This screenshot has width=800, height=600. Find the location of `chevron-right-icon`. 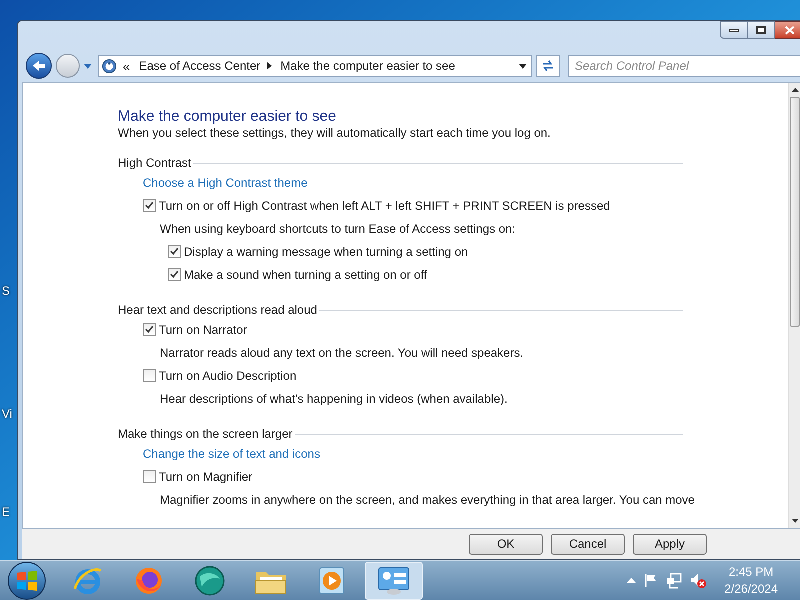

chevron-right-icon is located at coordinates (269, 66).